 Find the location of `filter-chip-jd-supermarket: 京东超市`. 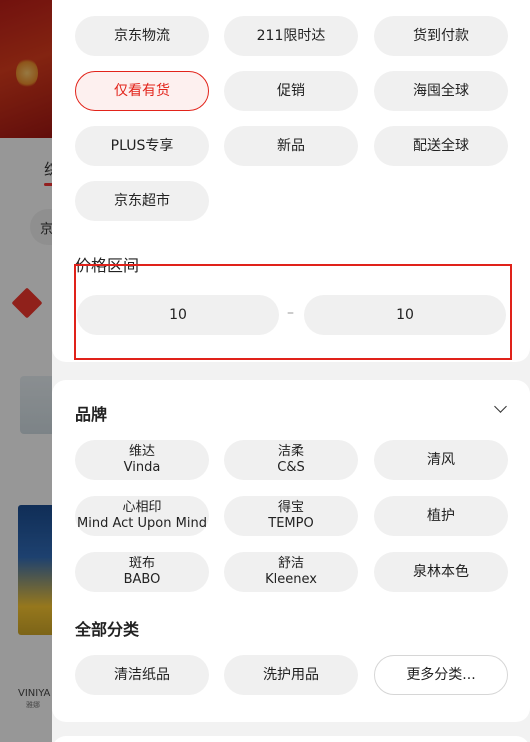

filter-chip-jd-supermarket: 京东超市 is located at coordinates (142, 201).